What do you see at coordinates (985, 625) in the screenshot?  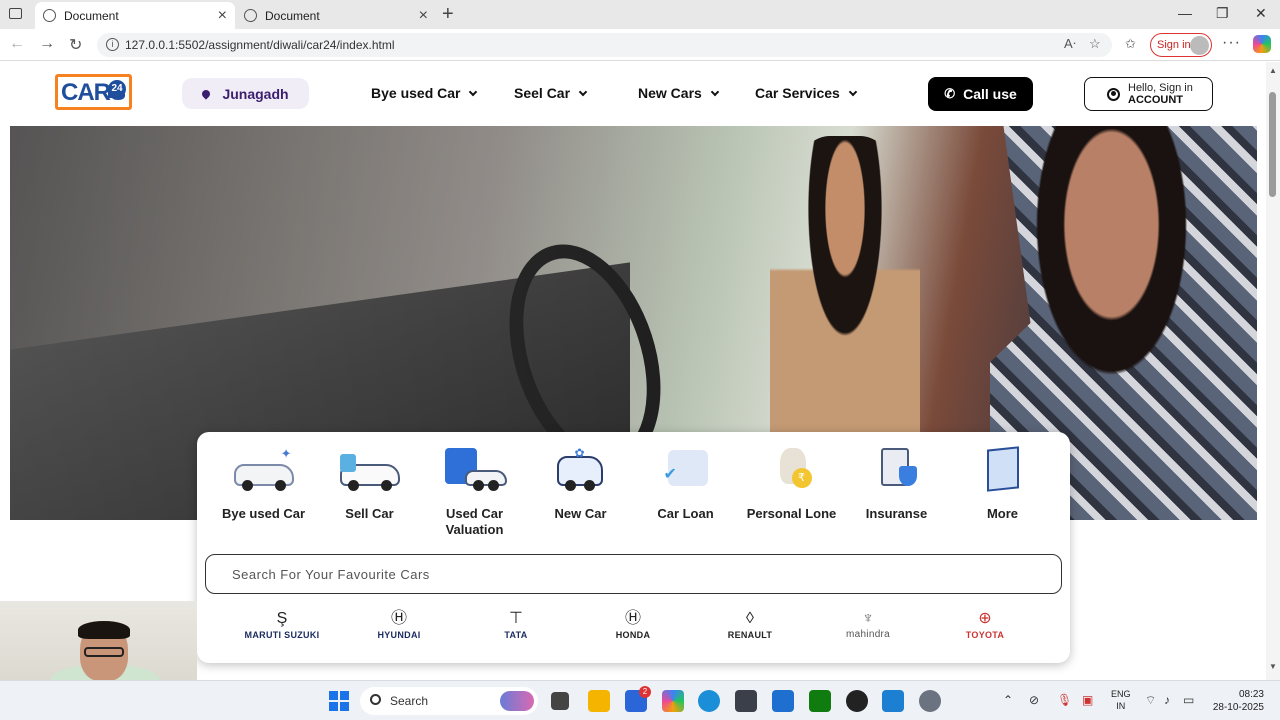 I see `brand-toyota: ⊕ TOYOTA` at bounding box center [985, 625].